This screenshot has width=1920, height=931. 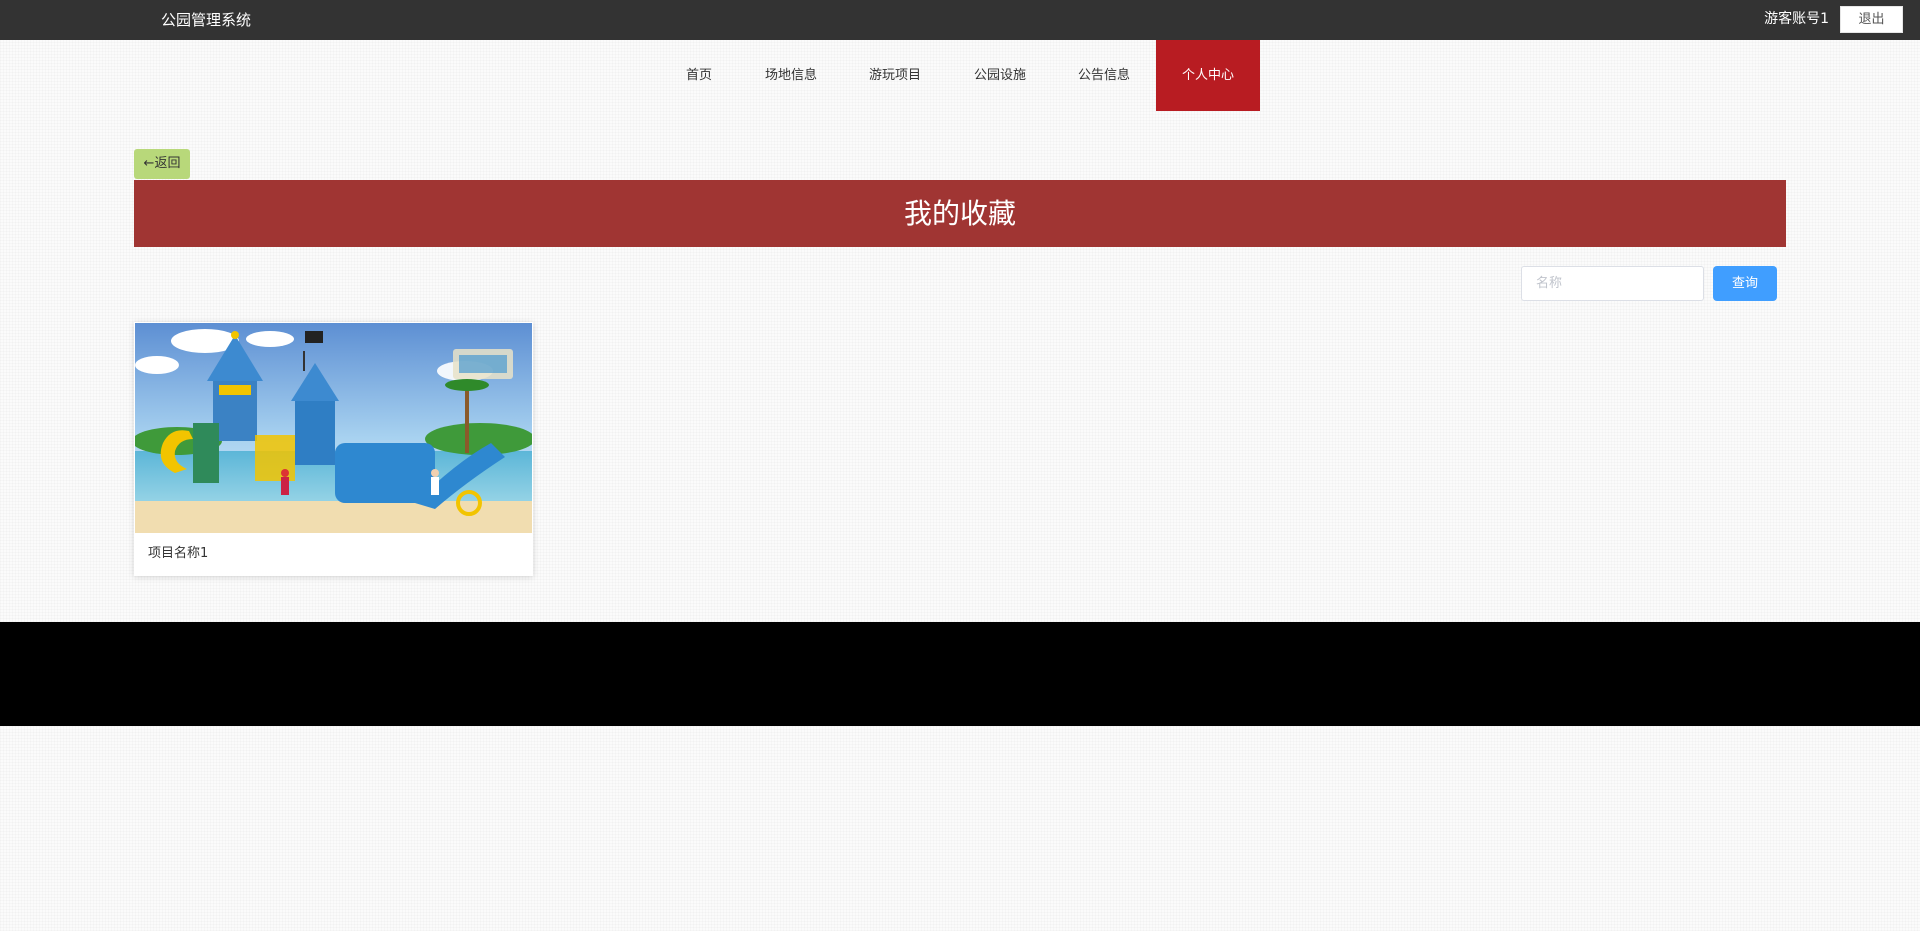 I want to click on nav-item-venue-info: 场地信息, so click(x=791, y=75).